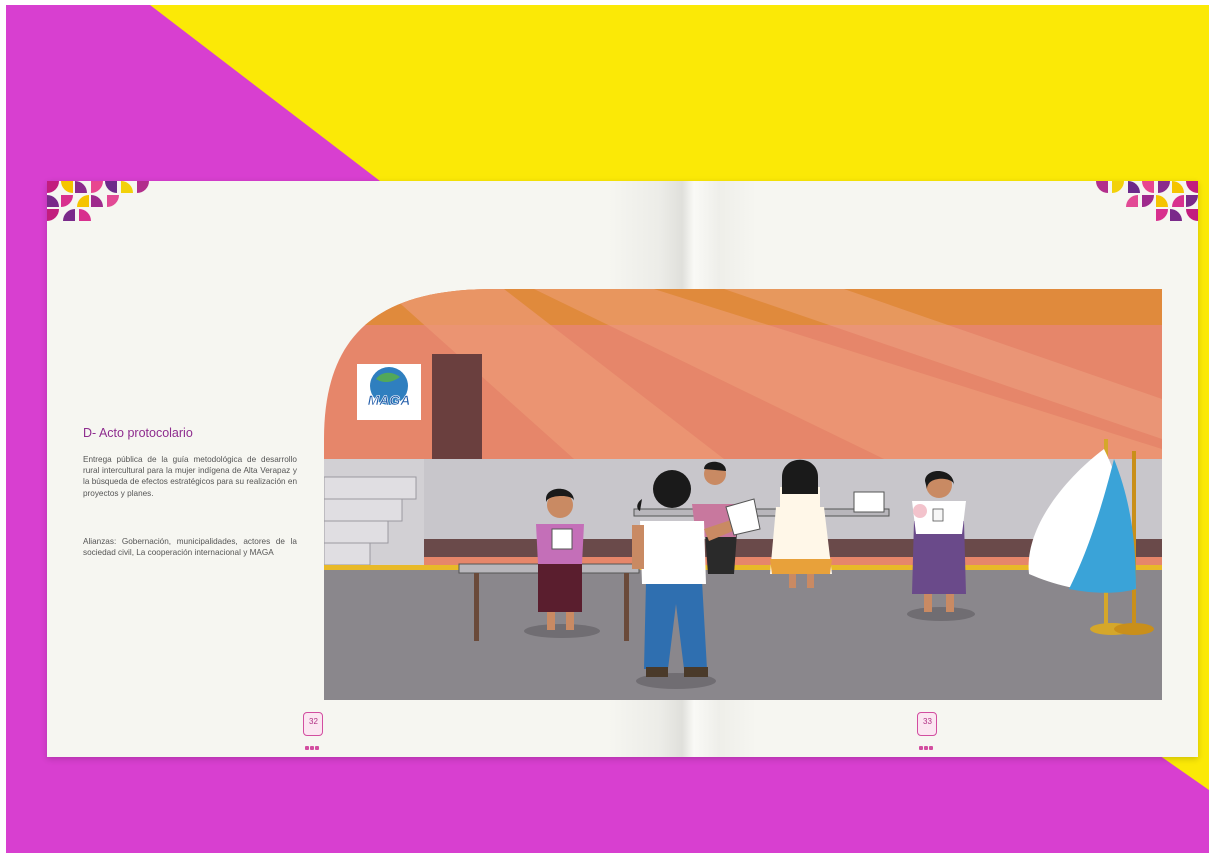 This screenshot has height=857, width=1213. What do you see at coordinates (313, 721) in the screenshot?
I see `page-number-left-text: 32` at bounding box center [313, 721].